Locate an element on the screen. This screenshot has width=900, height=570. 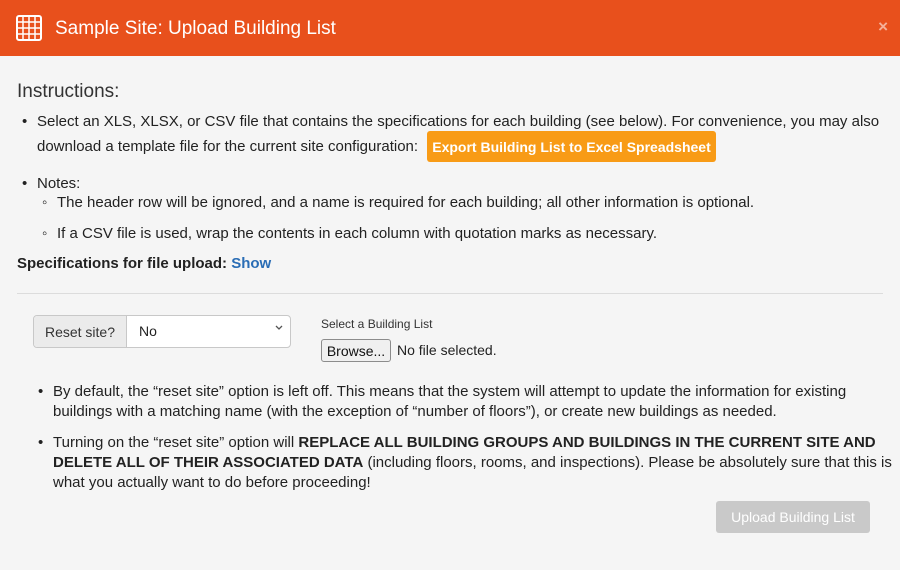
modal-header: Sample Site: Upload Building List × is located at coordinates (450, 28).